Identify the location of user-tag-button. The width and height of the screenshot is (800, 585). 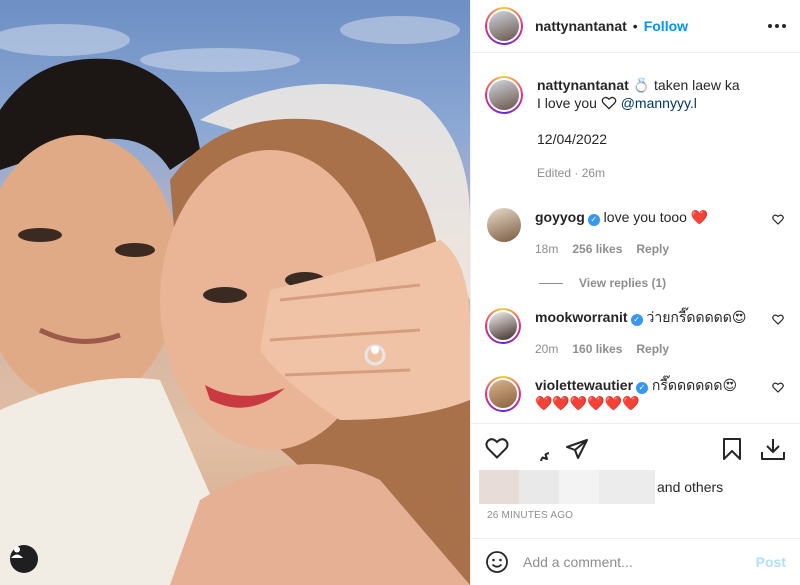
(24, 559).